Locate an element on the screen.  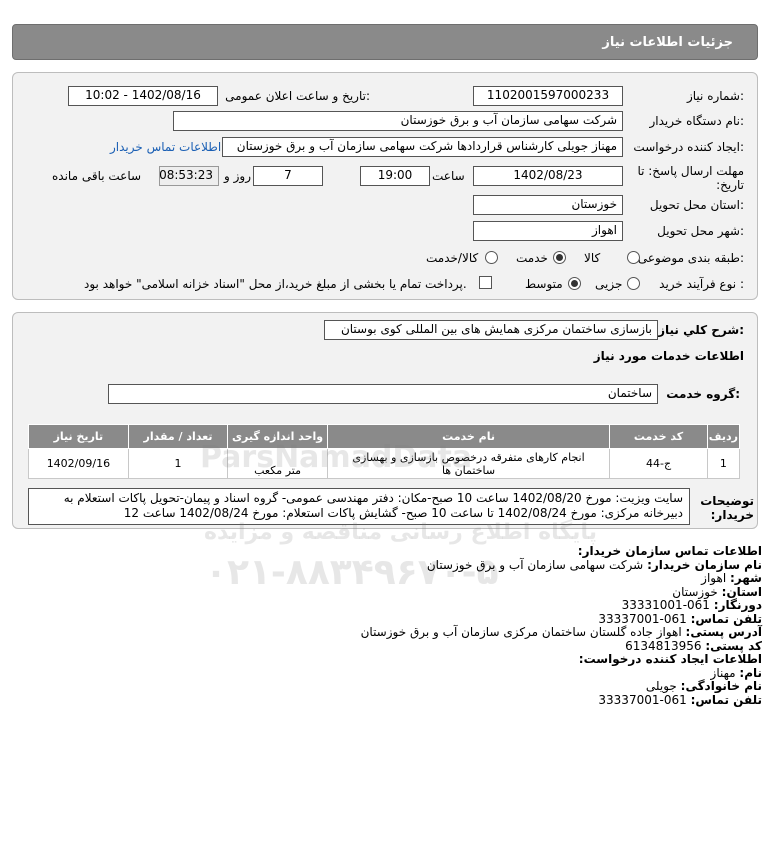
creator-heading: اطلاعات ایجاد کننده درخواست: is located at coordinates (670, 659).